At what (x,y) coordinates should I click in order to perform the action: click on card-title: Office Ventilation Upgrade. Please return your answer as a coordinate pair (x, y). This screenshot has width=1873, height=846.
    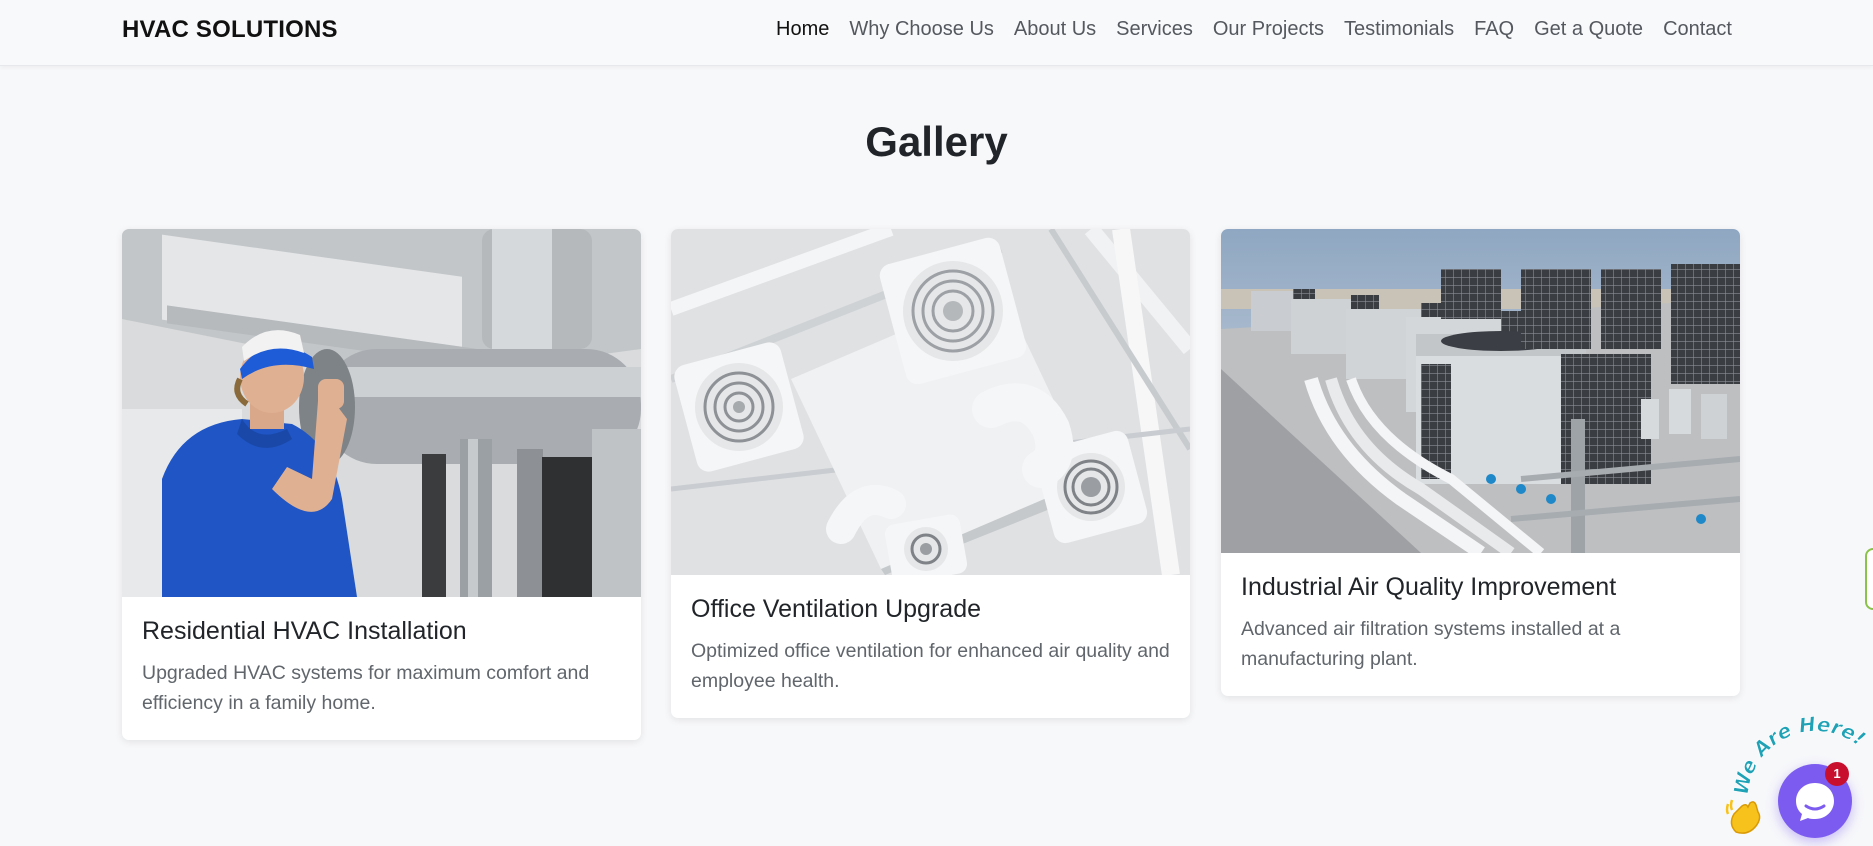
    Looking at the image, I should click on (836, 609).